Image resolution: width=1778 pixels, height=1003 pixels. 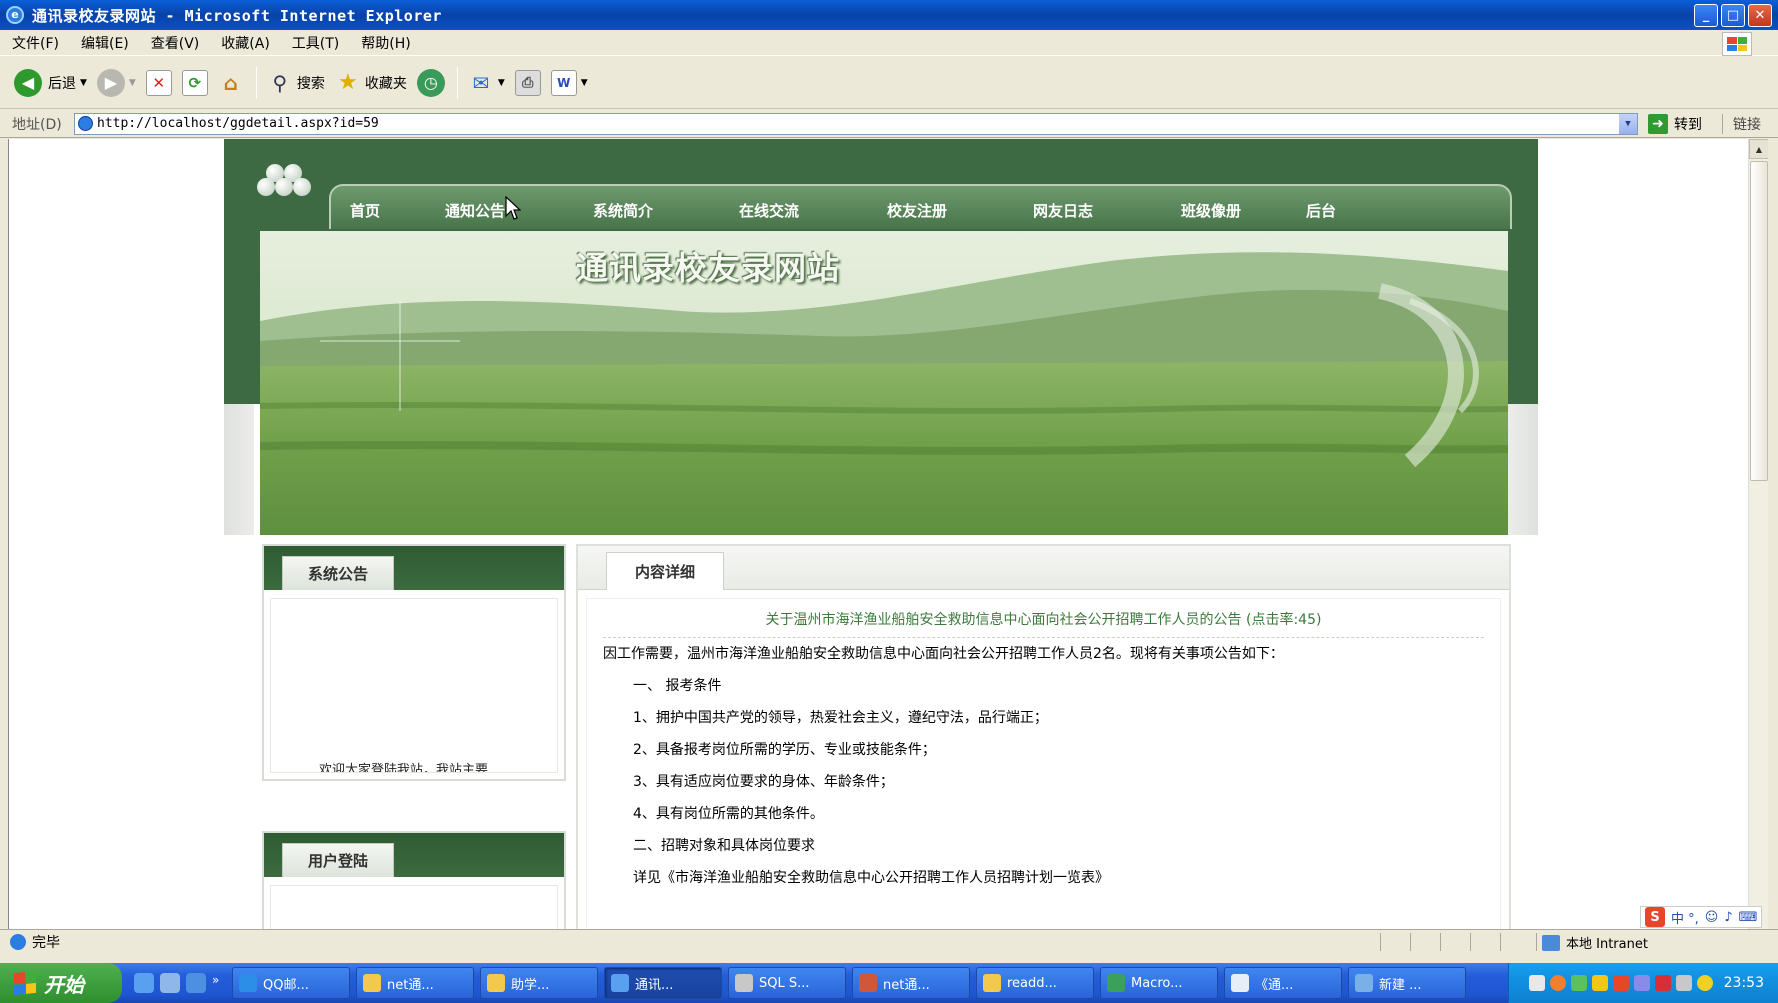 I want to click on antivirus-tray-icon, so click(x=1662, y=983).